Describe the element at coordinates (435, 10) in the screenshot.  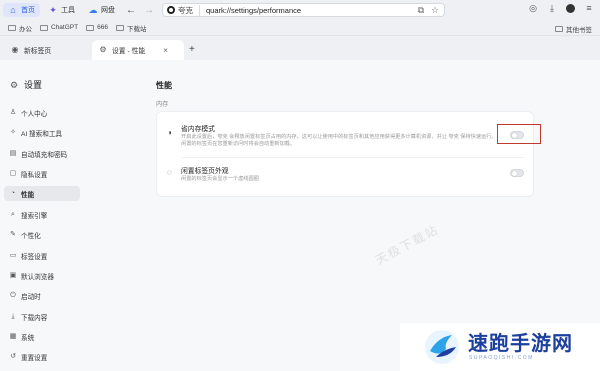
I see `star-icon: ☆` at that location.